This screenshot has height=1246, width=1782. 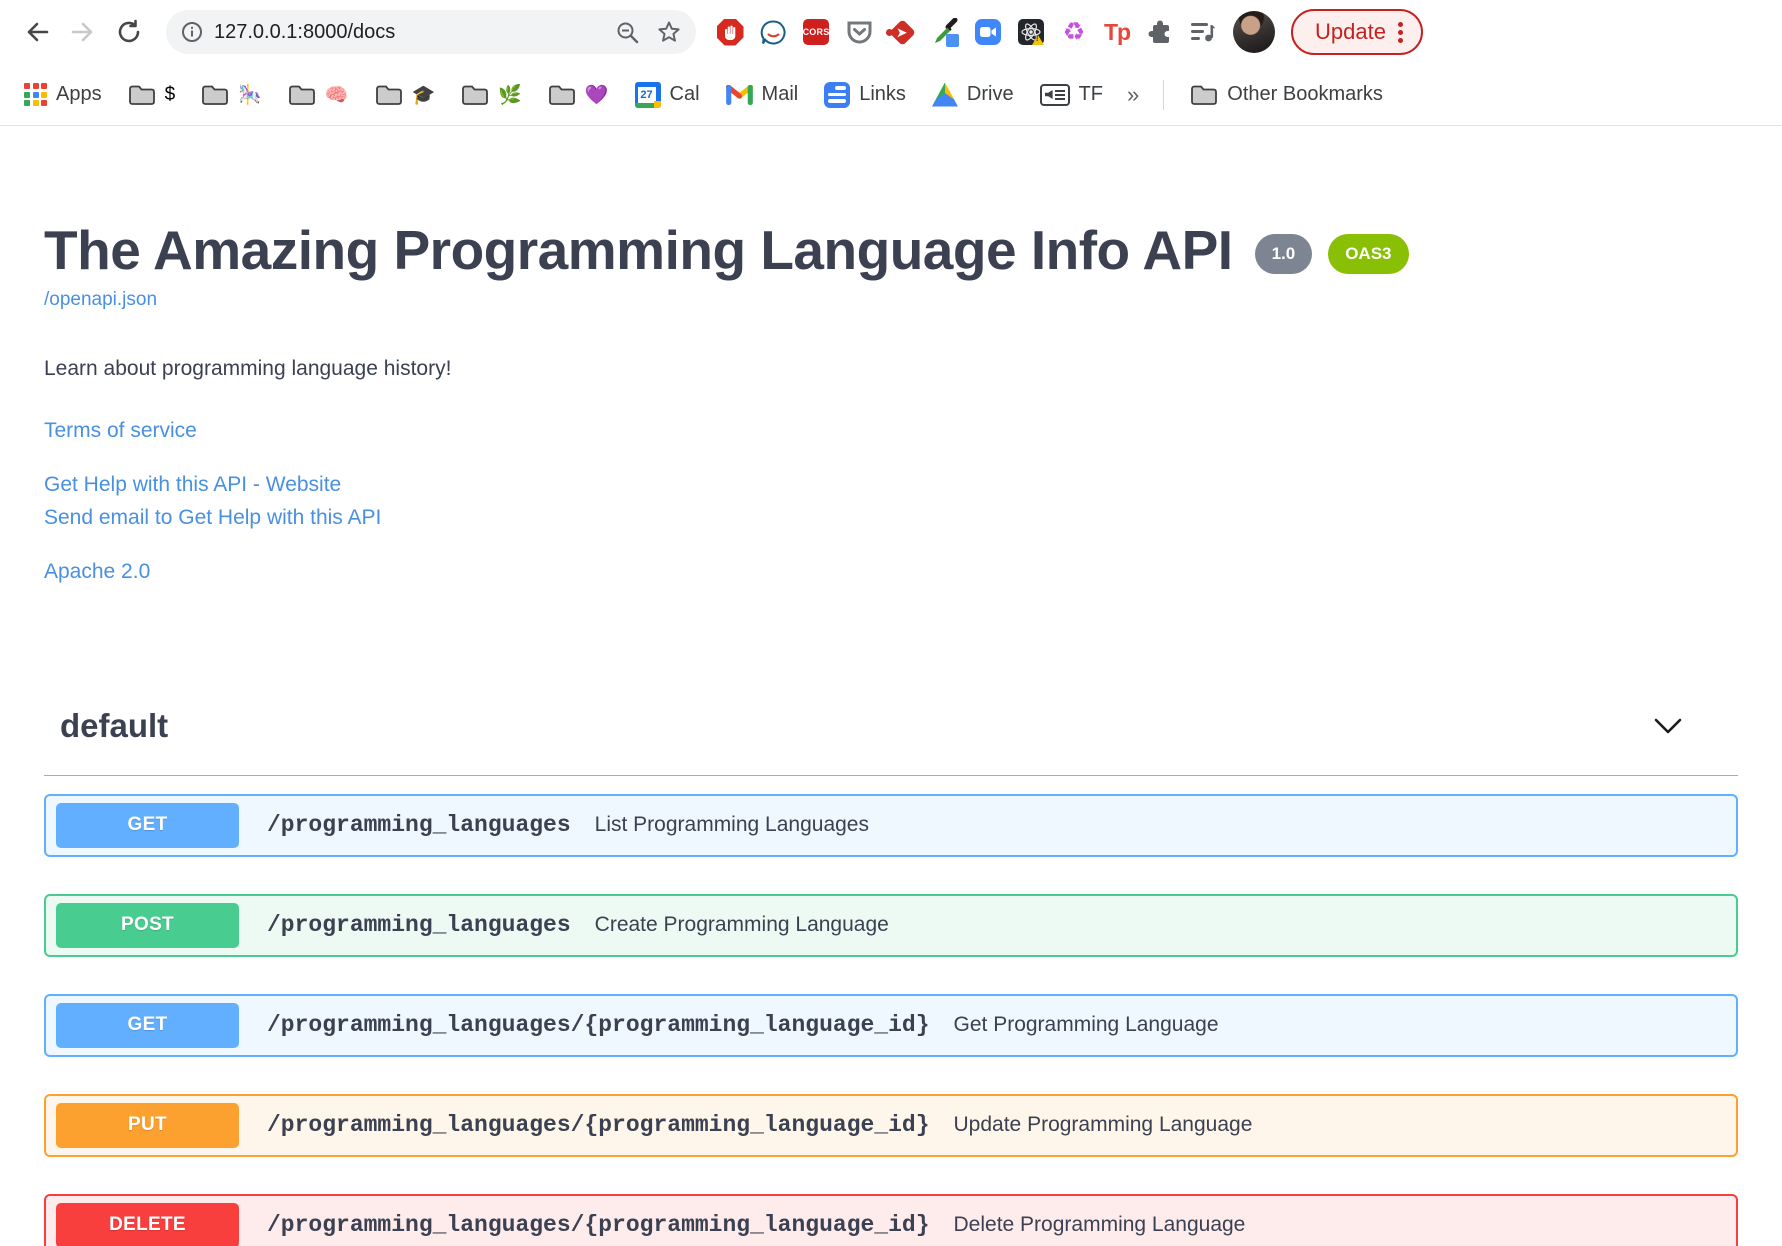 What do you see at coordinates (1160, 32) in the screenshot?
I see `extensions-puzzle-icon` at bounding box center [1160, 32].